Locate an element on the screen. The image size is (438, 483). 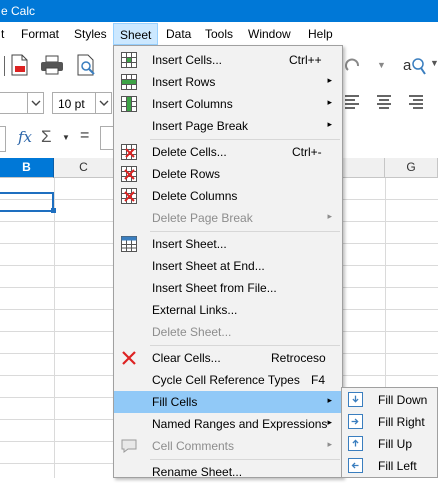
menu-tools: Tools is located at coordinates (219, 34).